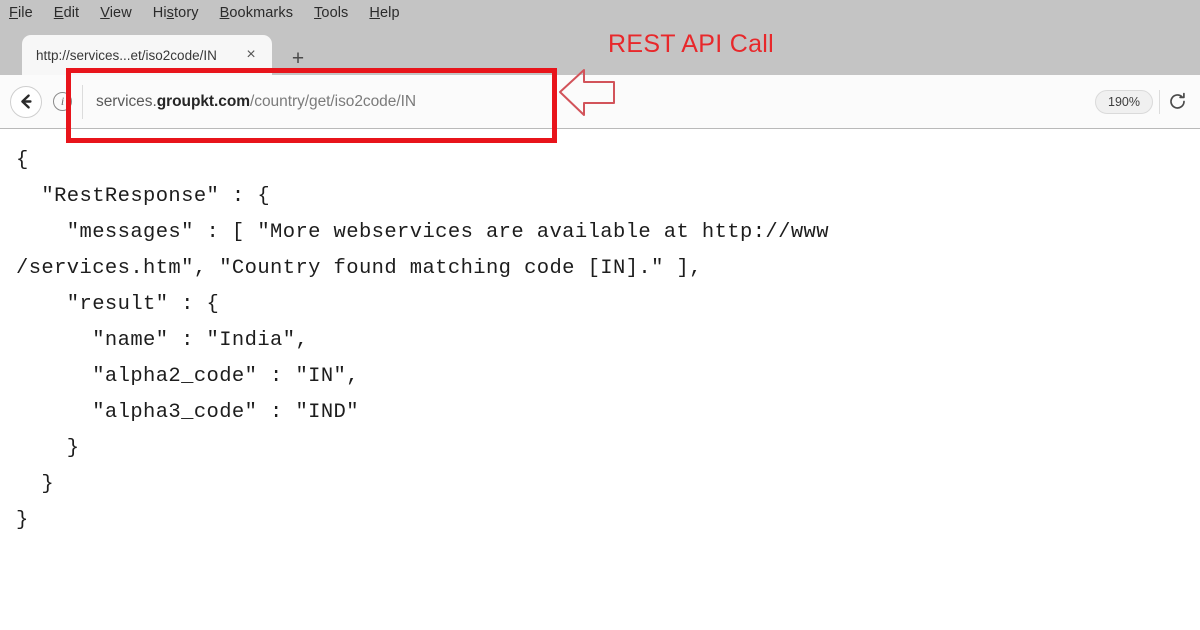 This screenshot has width=1200, height=630. What do you see at coordinates (1177, 102) in the screenshot?
I see `reload-icon` at bounding box center [1177, 102].